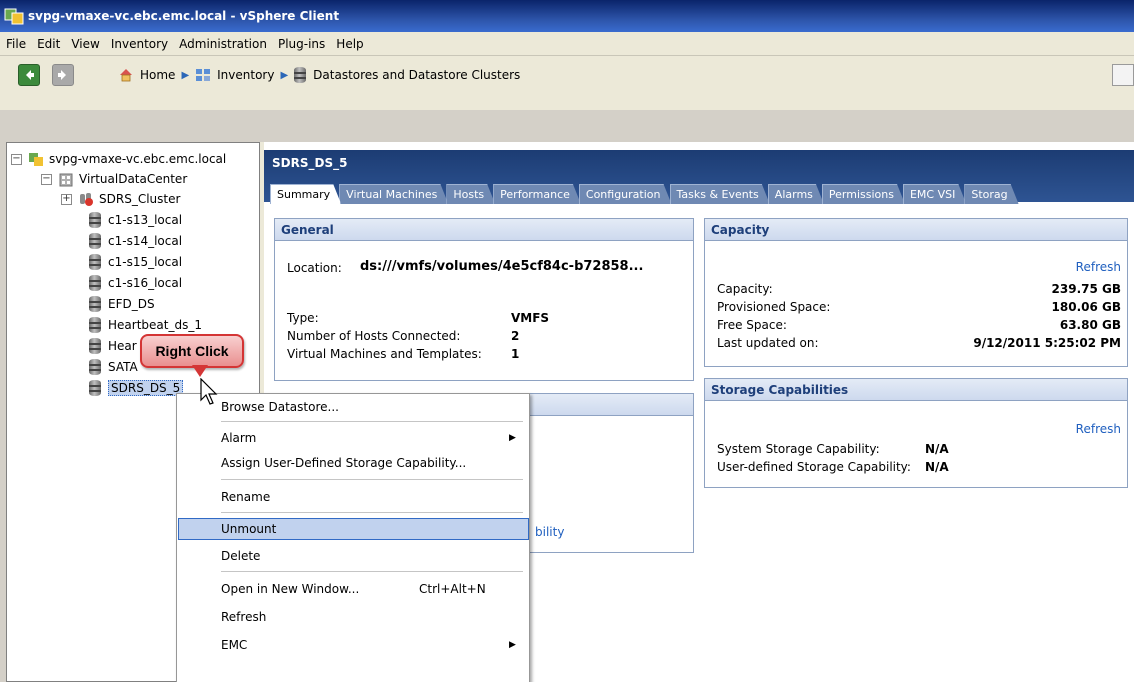  I want to click on inventory-icon, so click(203, 75).